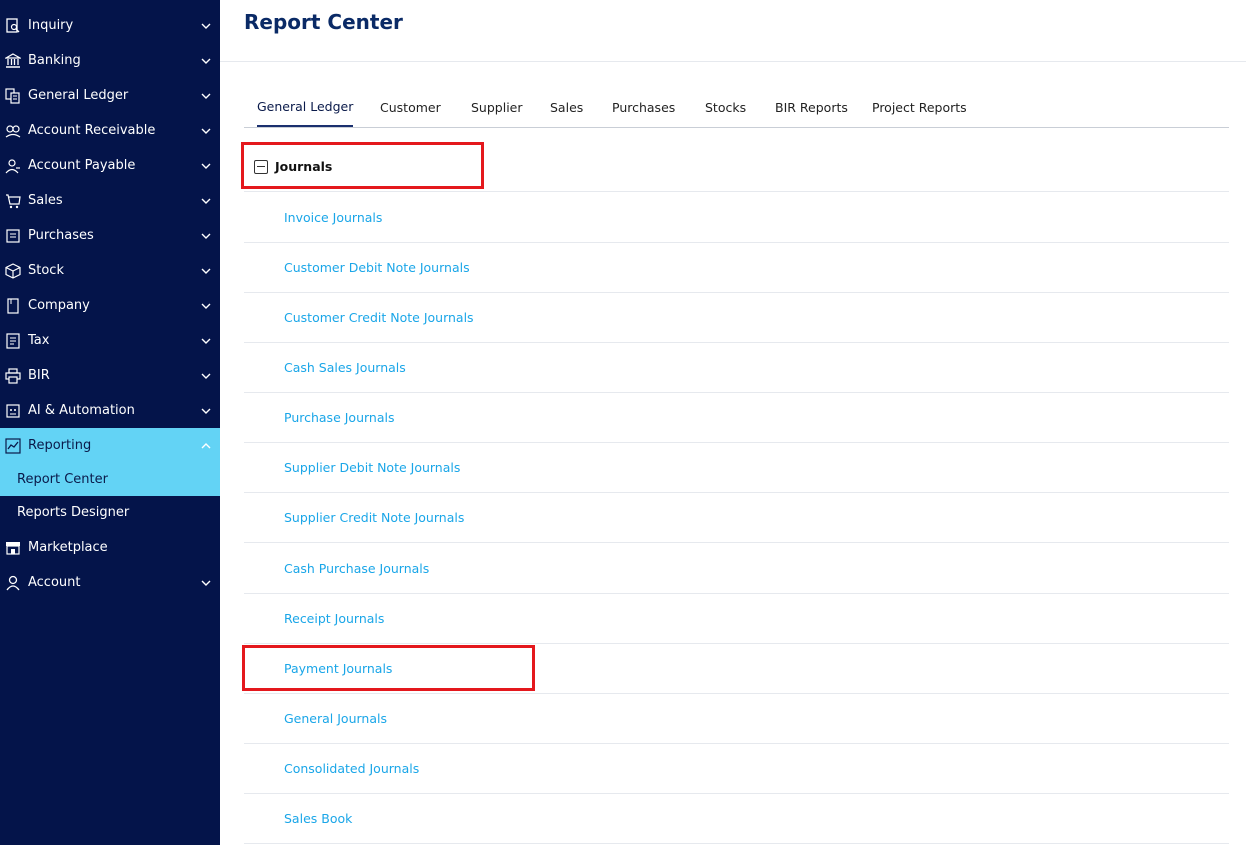  I want to click on report-row: Customer Credit Note Journals, so click(736, 318).